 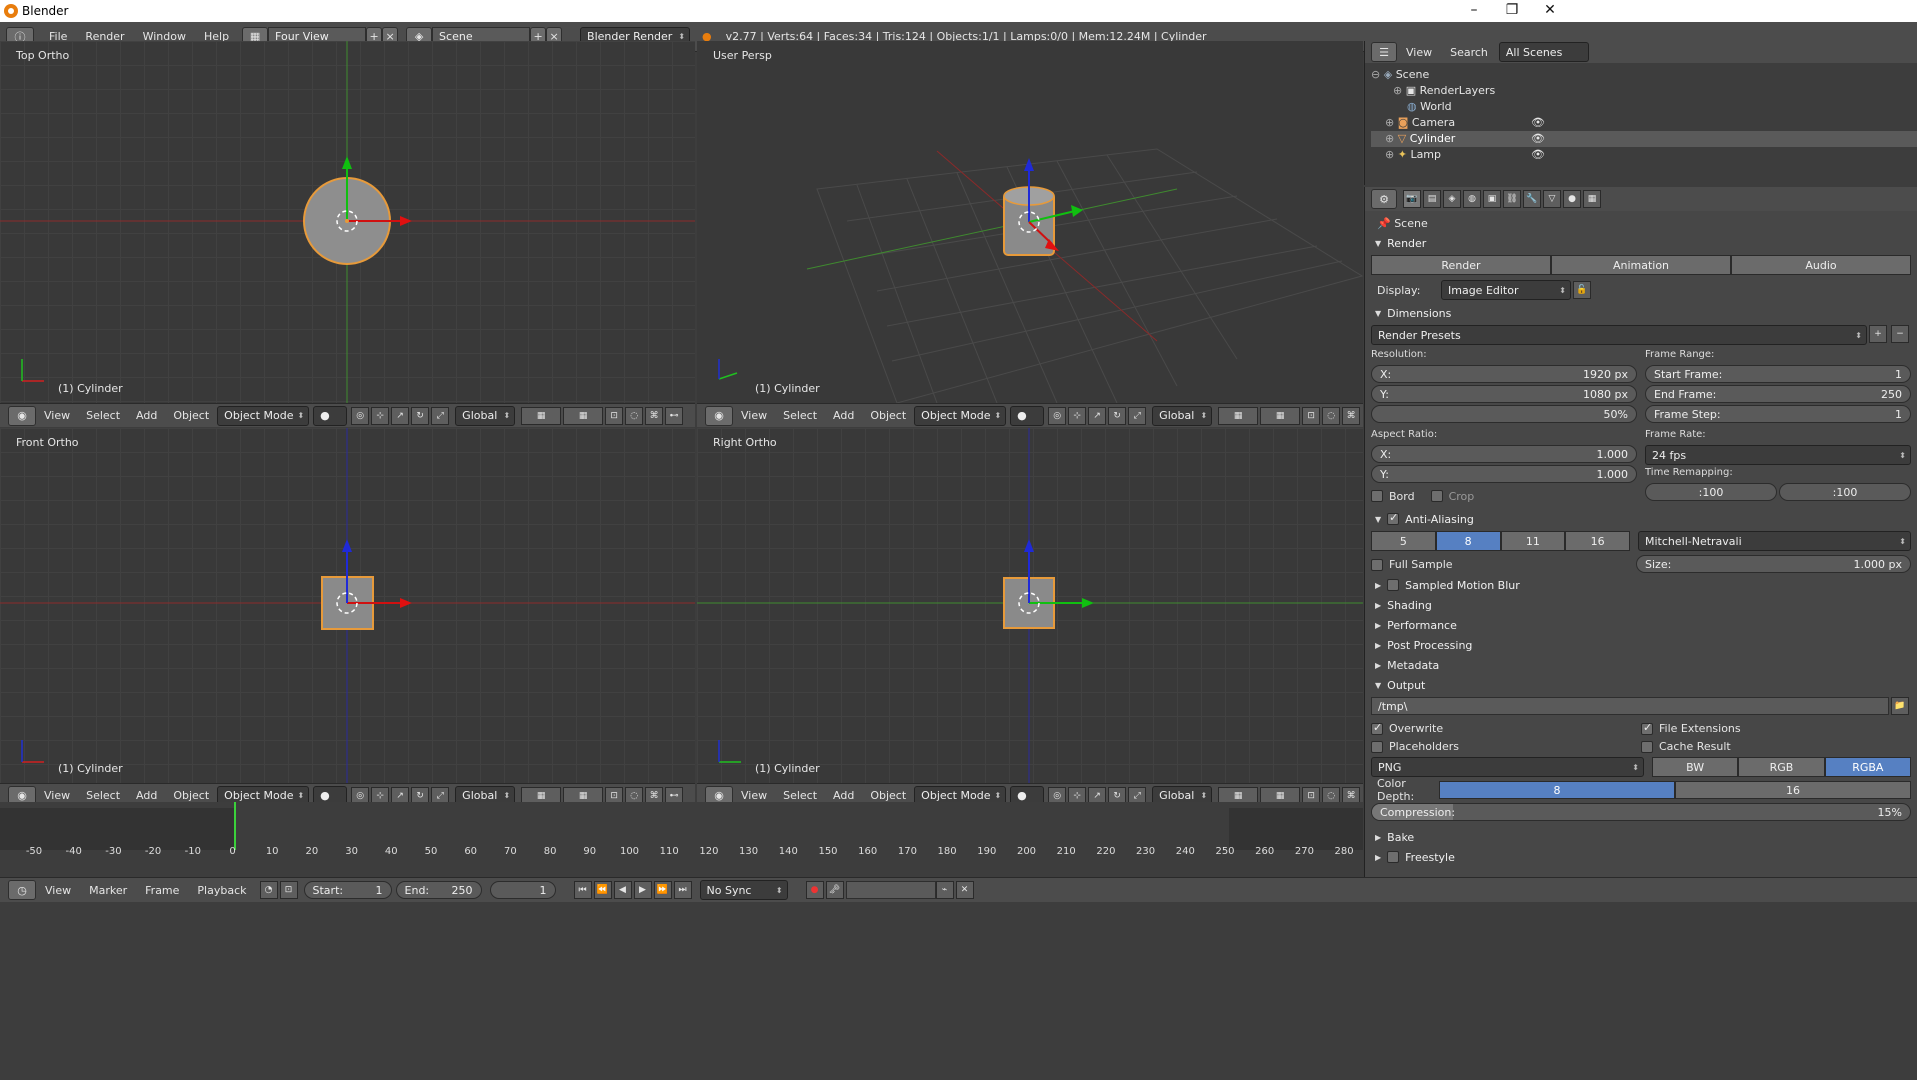 What do you see at coordinates (1778, 374) in the screenshot?
I see `start-frame-field: Start Frame: 1` at bounding box center [1778, 374].